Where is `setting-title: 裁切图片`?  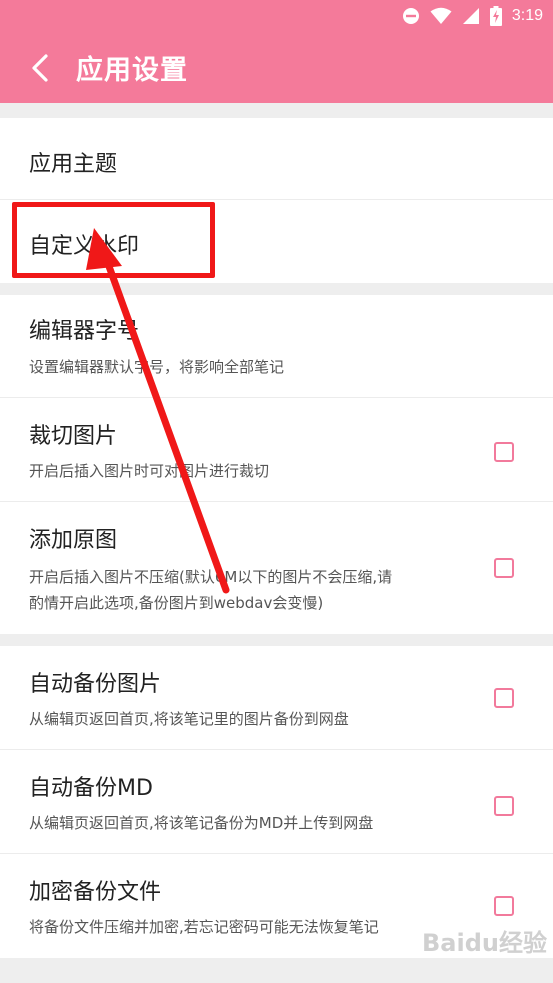
setting-title: 裁切图片 is located at coordinates (73, 436).